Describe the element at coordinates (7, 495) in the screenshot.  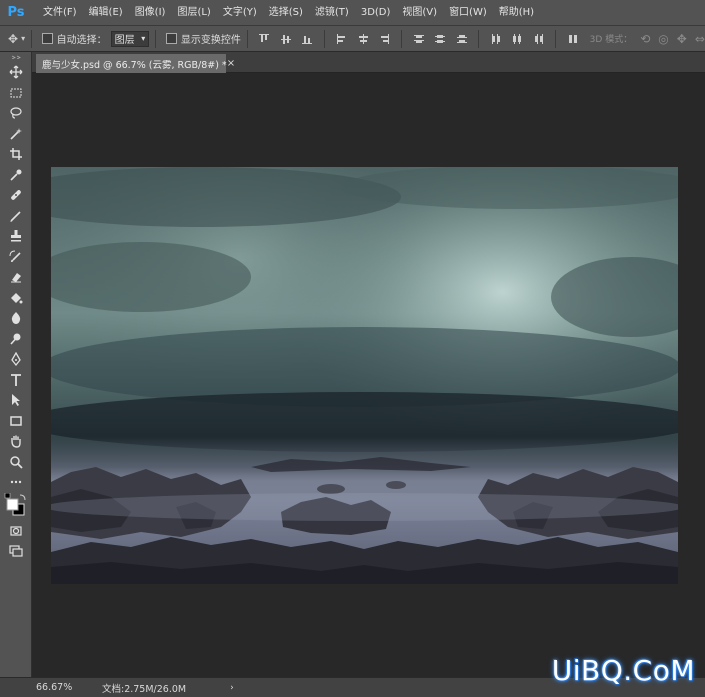
I see `default-colors-icon` at that location.